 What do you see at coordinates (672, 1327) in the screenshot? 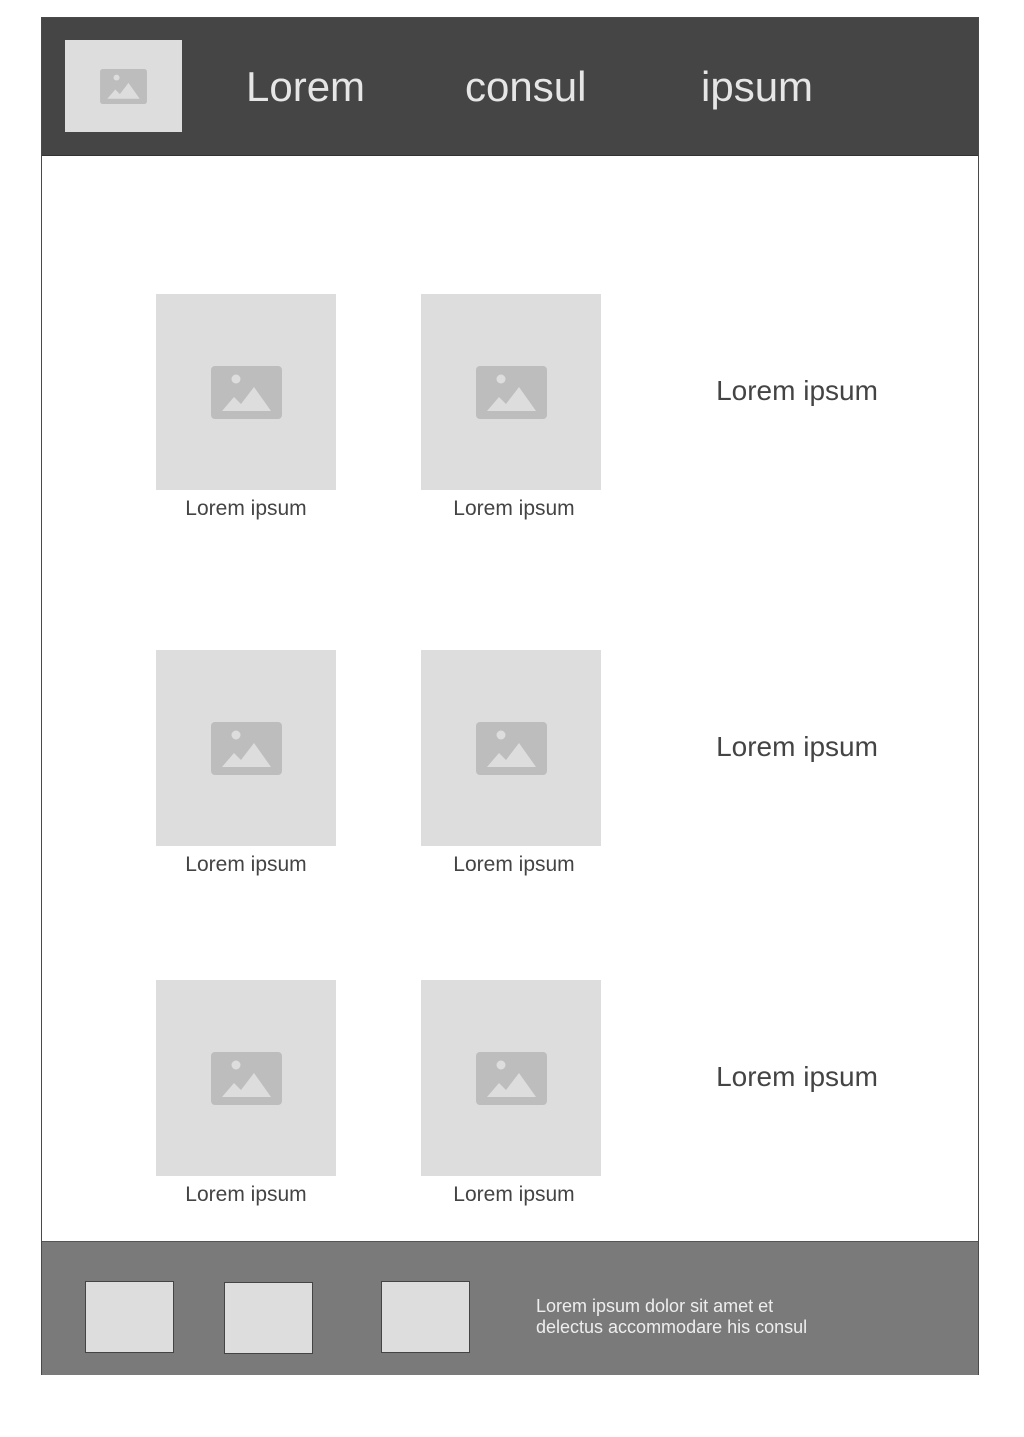
I see `footer-text-line-2: delectus accommodare his consul` at bounding box center [672, 1327].